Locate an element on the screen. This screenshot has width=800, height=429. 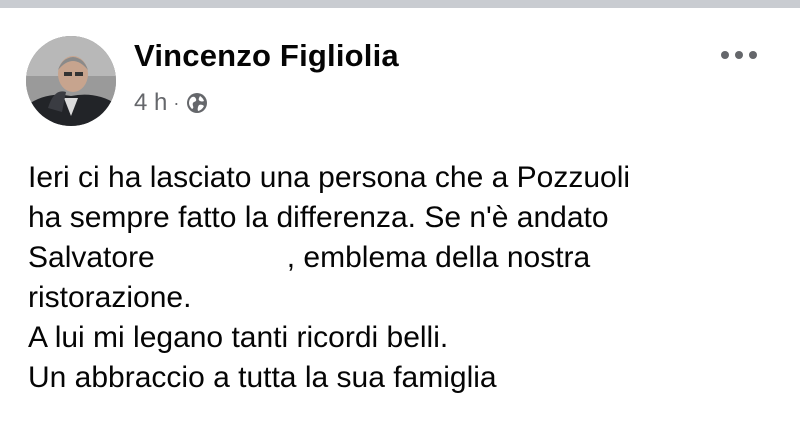
redacted-name is located at coordinates (220, 259).